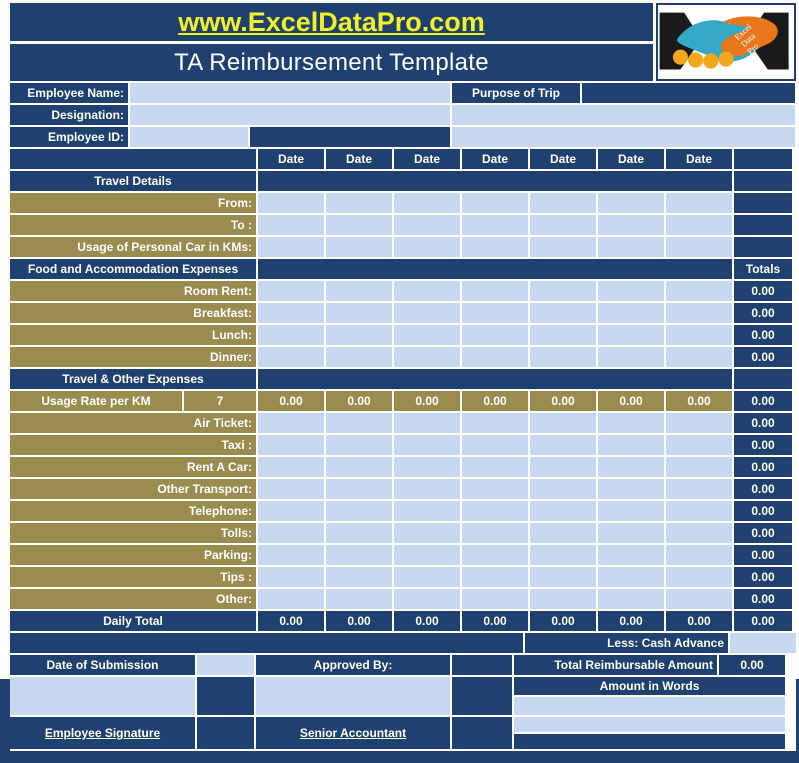 The image size is (799, 763). I want to click on air-ticket-d1, so click(291, 423).